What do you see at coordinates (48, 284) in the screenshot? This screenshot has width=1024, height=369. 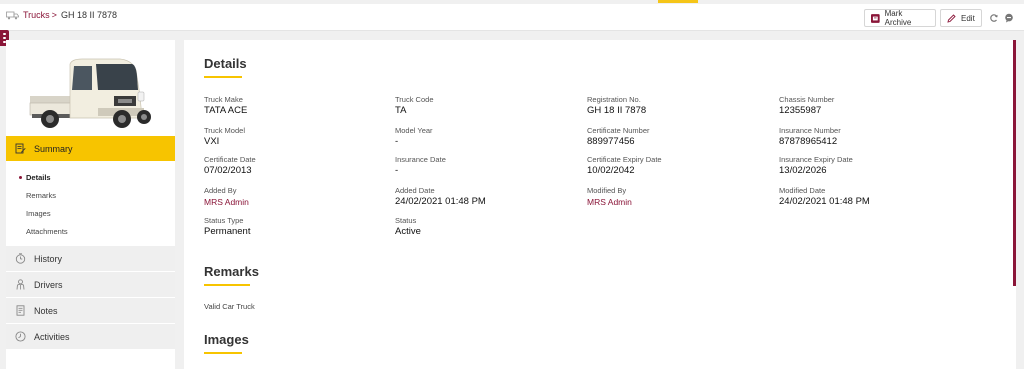 I see `sidebar-item-drivers-label: Drivers` at bounding box center [48, 284].